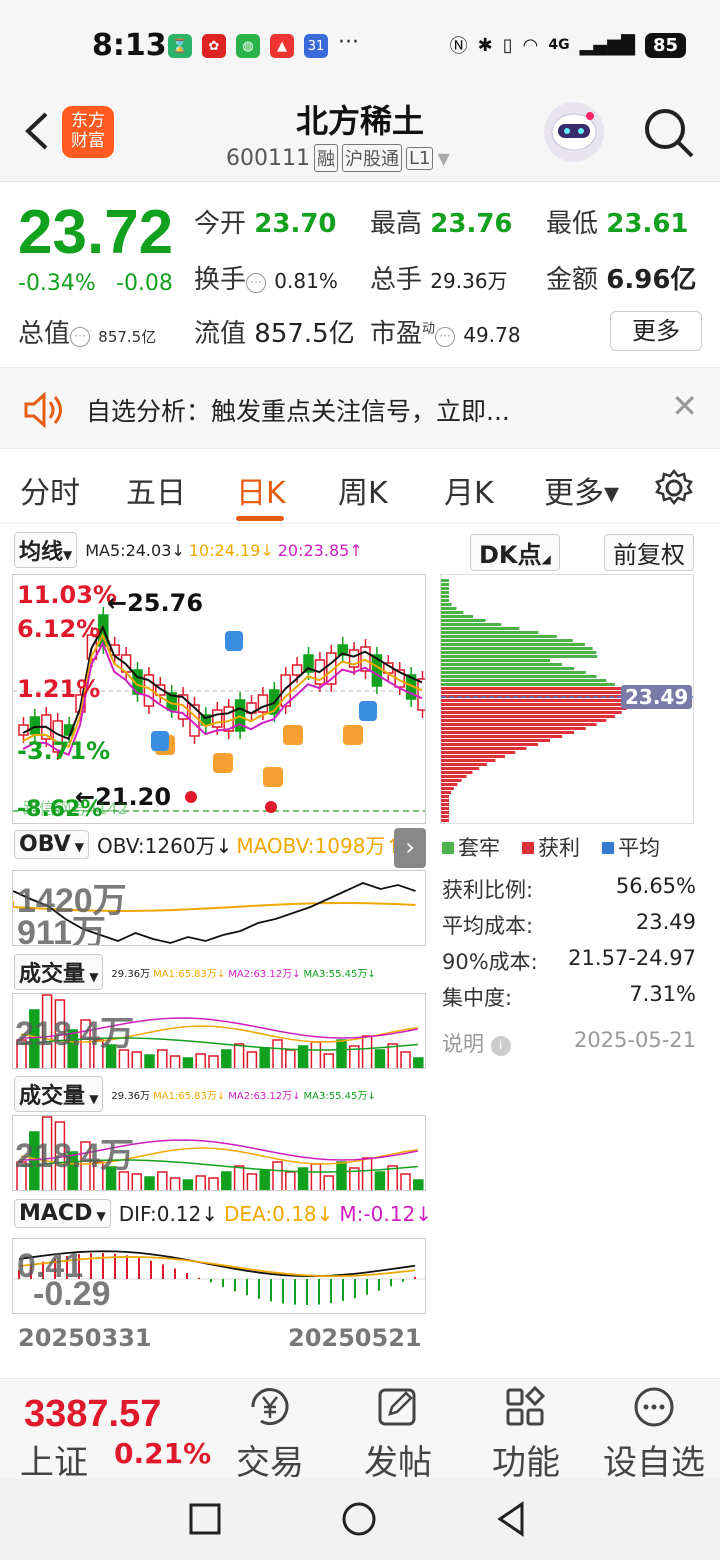  I want to click on high-marker: ←25.76, so click(155, 603).